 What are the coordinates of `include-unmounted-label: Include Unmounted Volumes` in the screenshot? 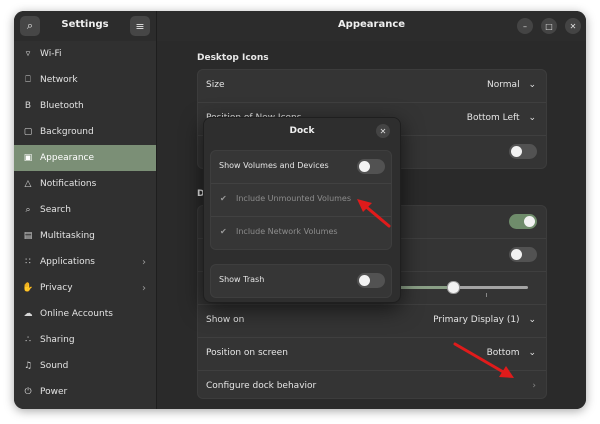 It's located at (294, 198).